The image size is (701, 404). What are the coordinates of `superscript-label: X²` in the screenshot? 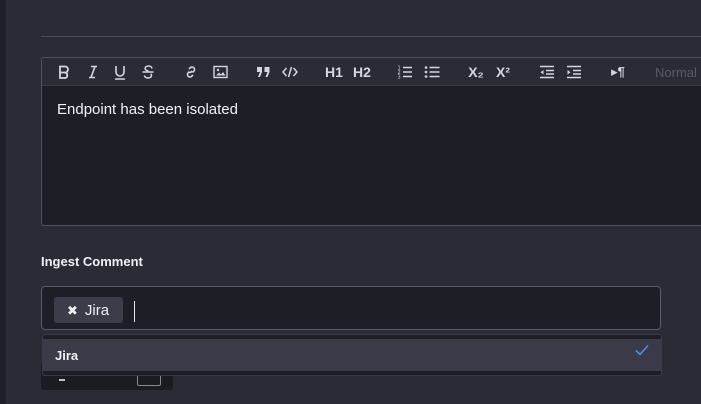 It's located at (503, 72).